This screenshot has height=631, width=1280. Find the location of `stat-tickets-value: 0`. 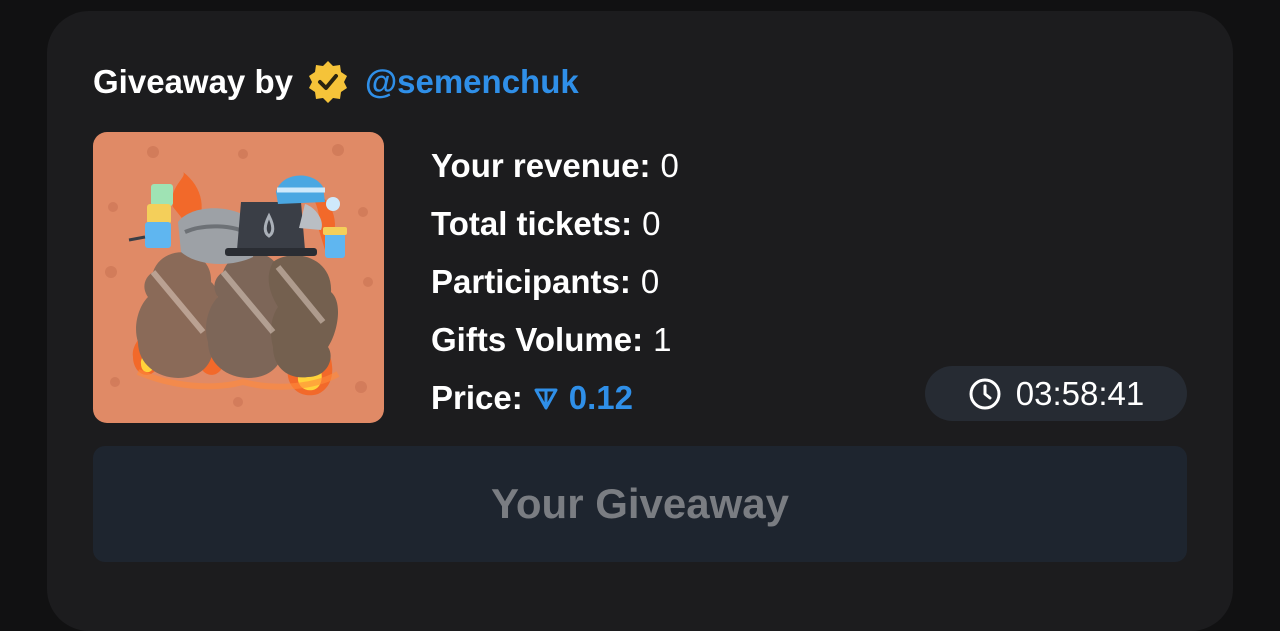

stat-tickets-value: 0 is located at coordinates (651, 223).